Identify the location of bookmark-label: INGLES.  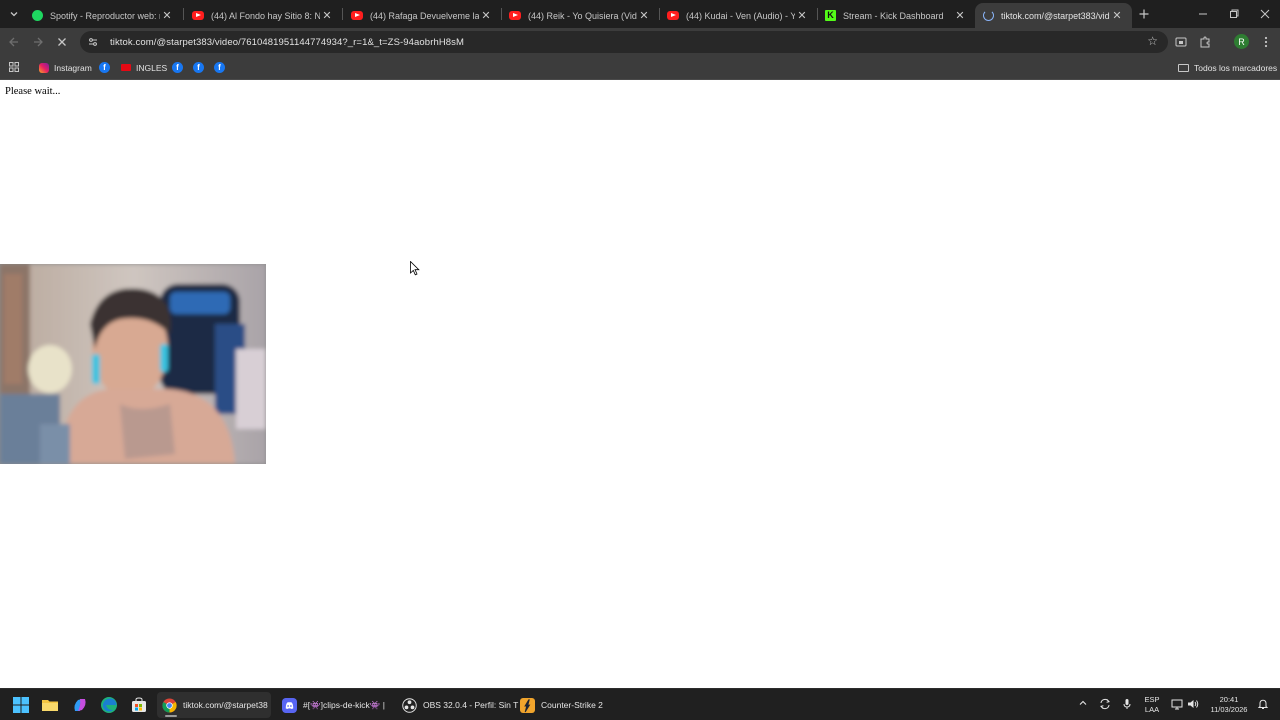
(152, 67).